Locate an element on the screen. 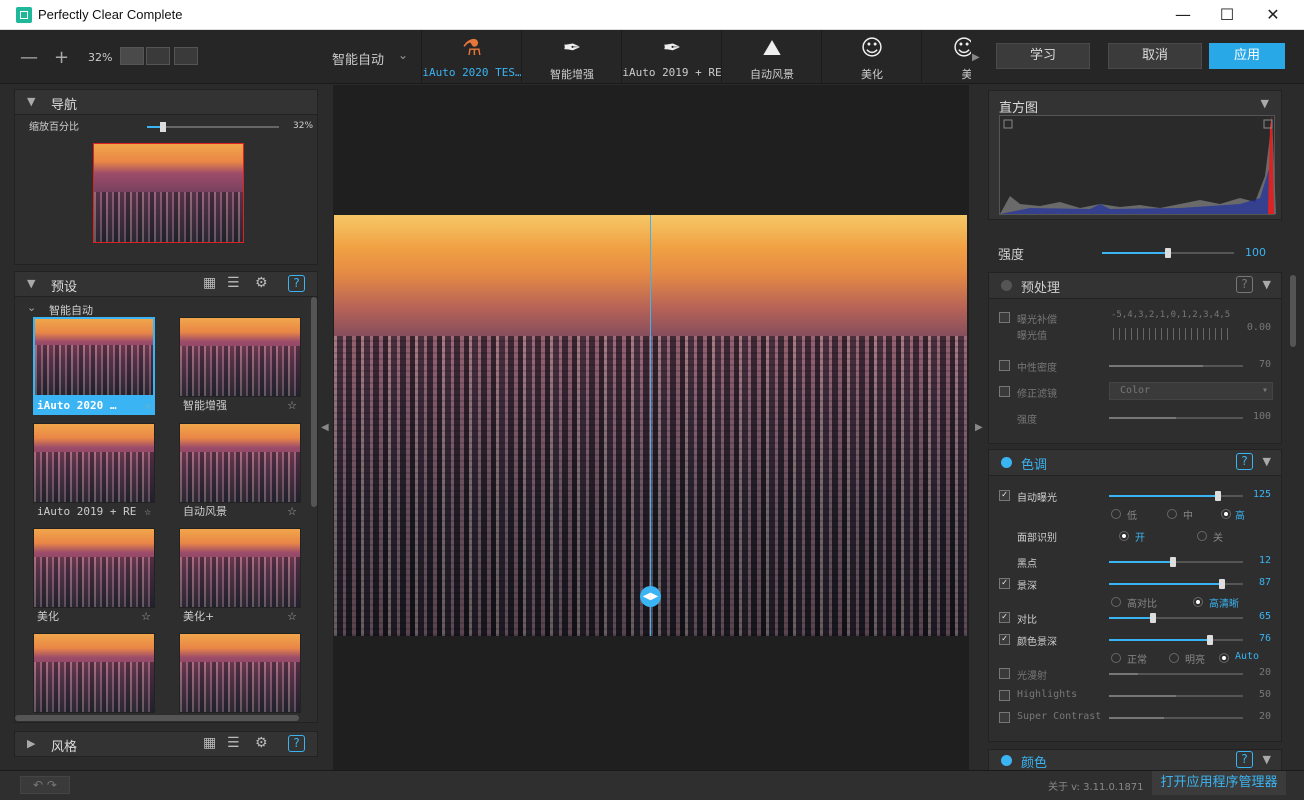  undo-redo-buttons: ↶ ↷ is located at coordinates (45, 785).